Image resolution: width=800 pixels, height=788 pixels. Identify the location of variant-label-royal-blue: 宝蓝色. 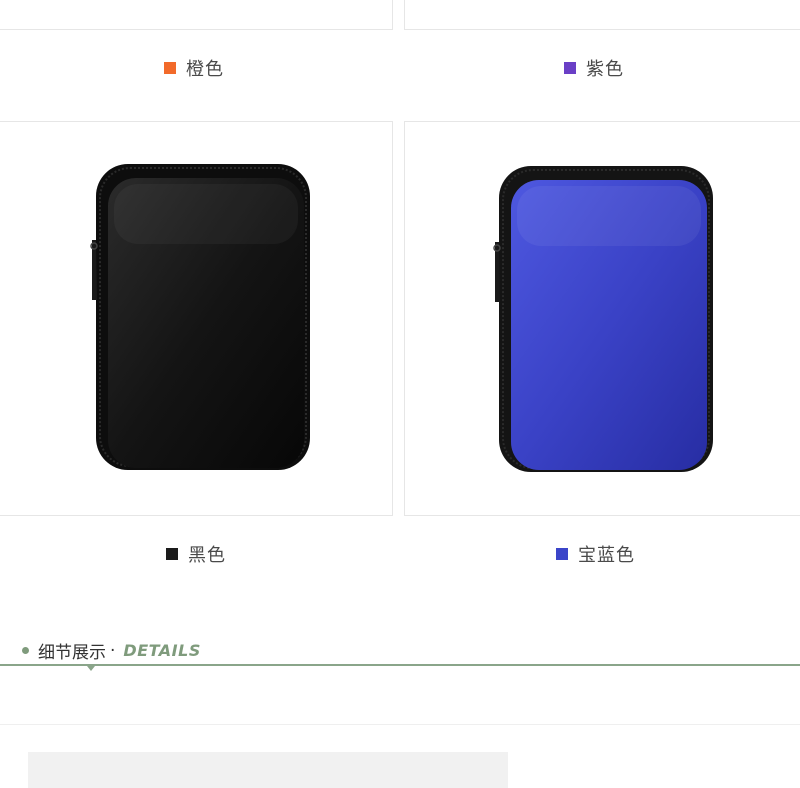
(595, 554).